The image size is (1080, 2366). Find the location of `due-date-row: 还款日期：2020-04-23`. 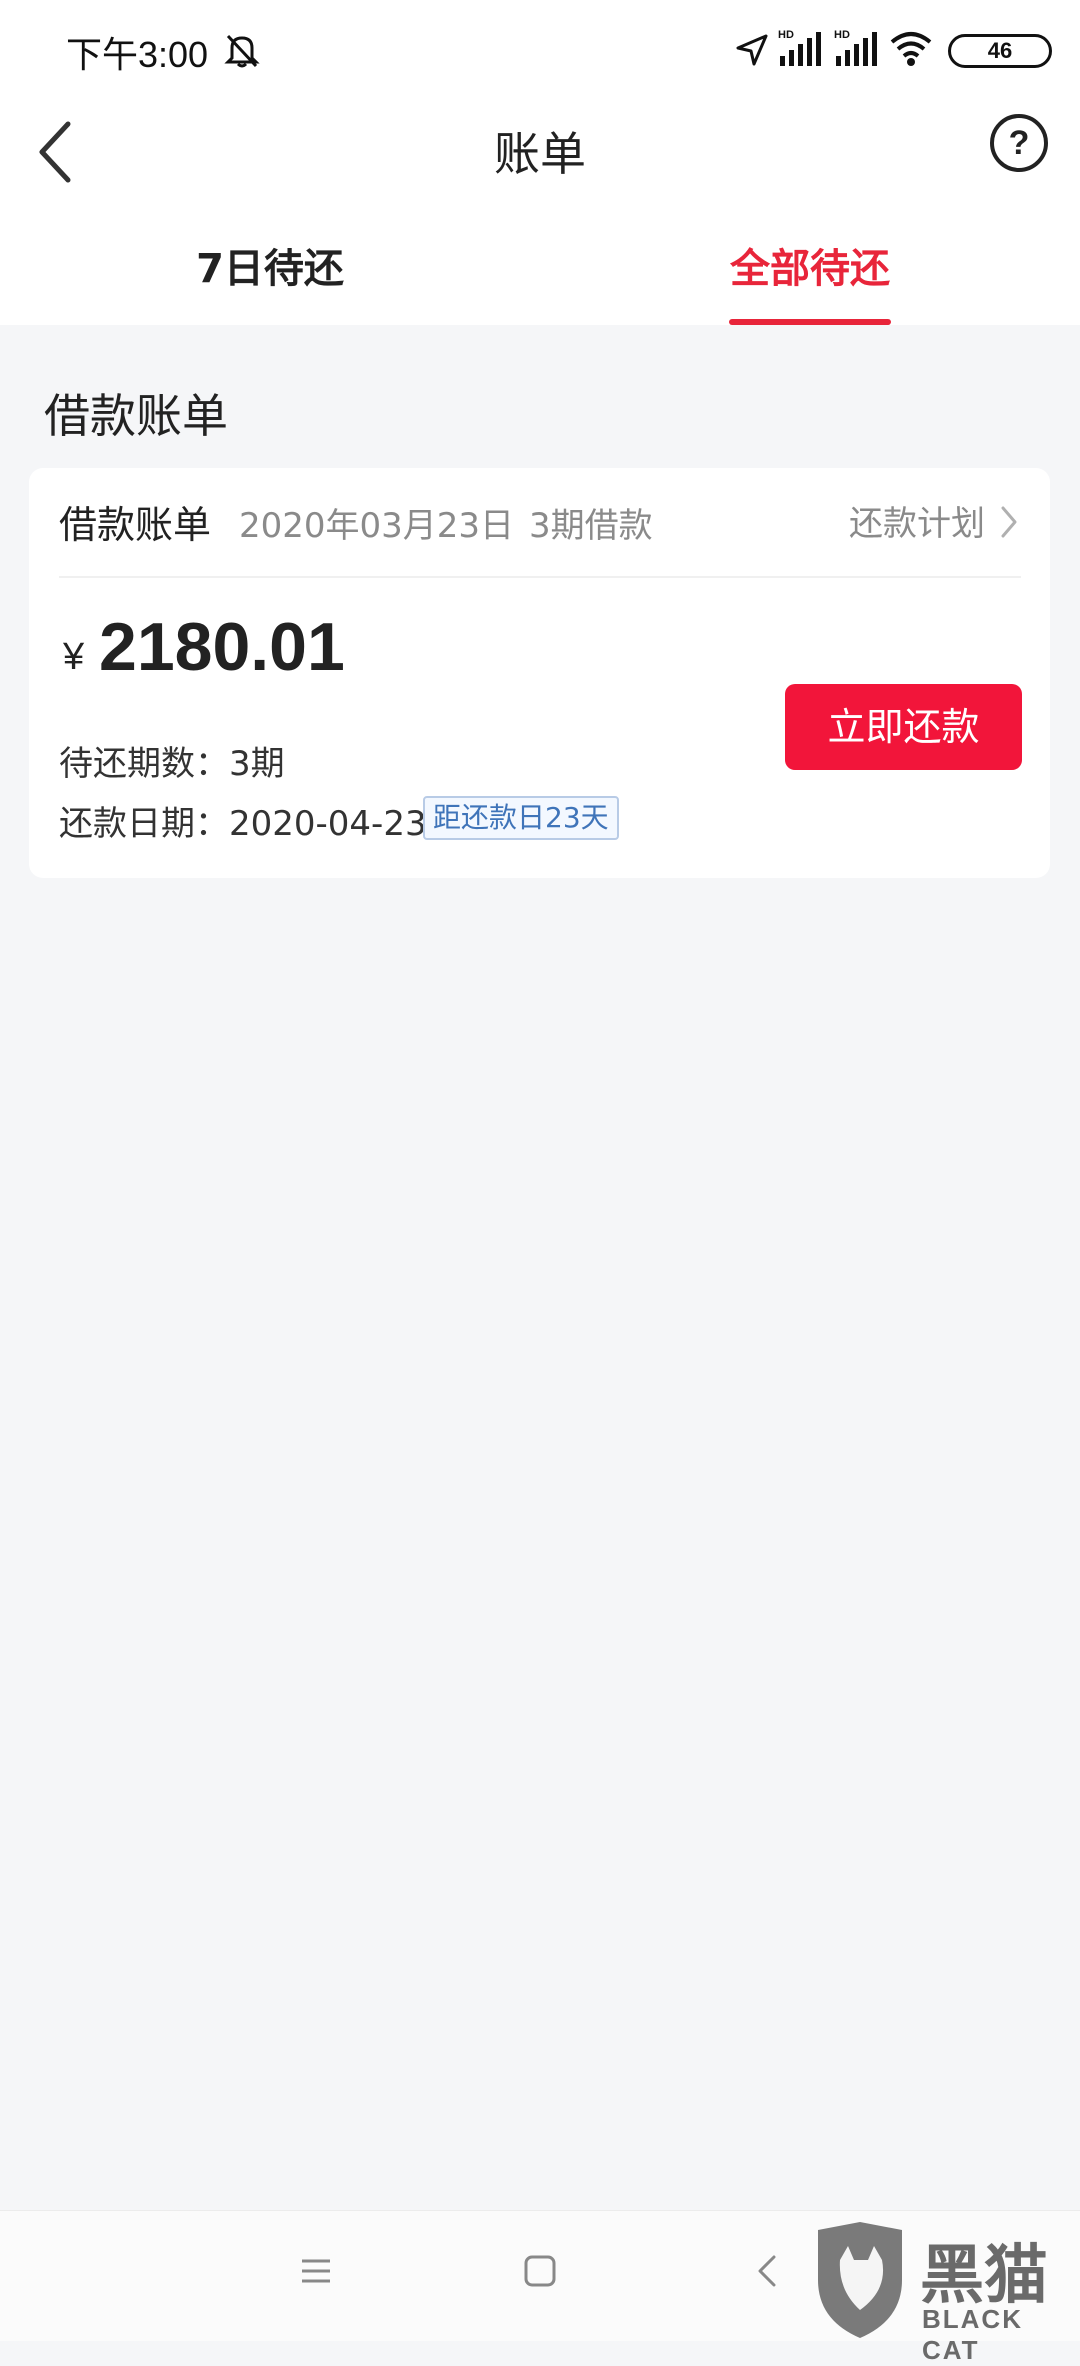

due-date-row: 还款日期：2020-04-23 is located at coordinates (243, 820).